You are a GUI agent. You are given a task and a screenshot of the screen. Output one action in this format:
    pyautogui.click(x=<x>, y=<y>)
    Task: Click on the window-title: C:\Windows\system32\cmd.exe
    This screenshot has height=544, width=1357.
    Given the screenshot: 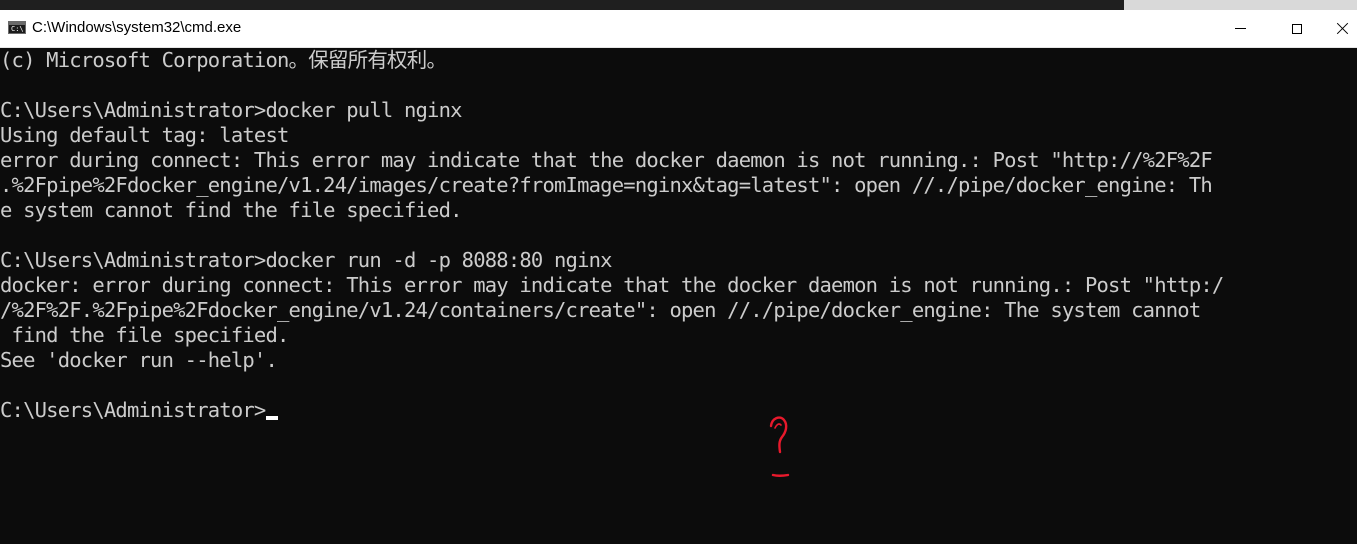 What is the action you would take?
    pyautogui.click(x=137, y=27)
    